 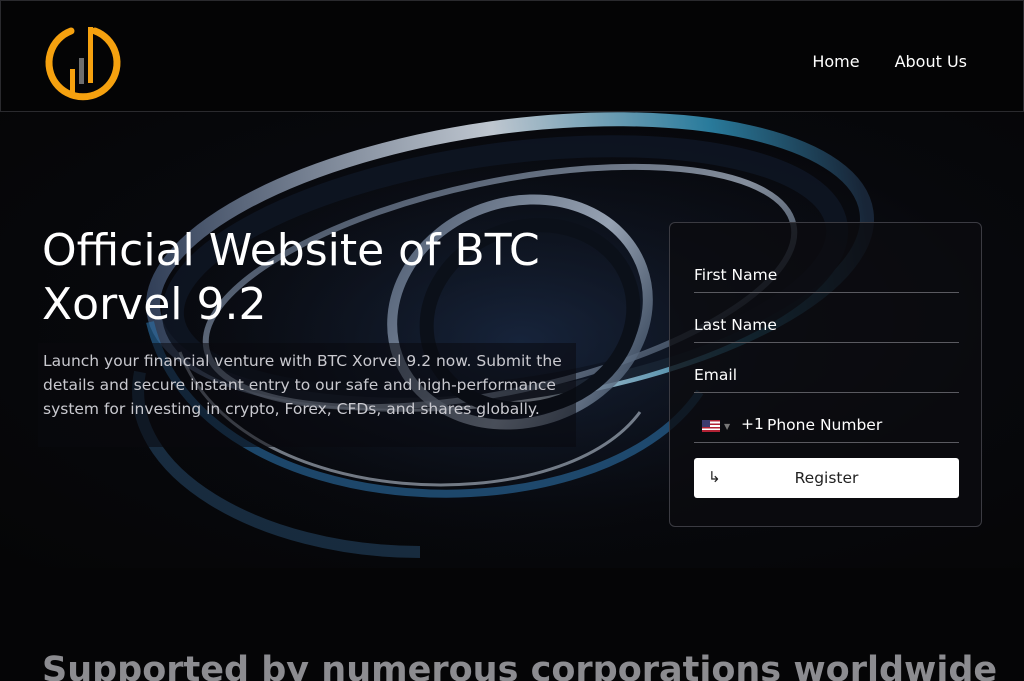 I want to click on email-field-wrapper, so click(x=826, y=368).